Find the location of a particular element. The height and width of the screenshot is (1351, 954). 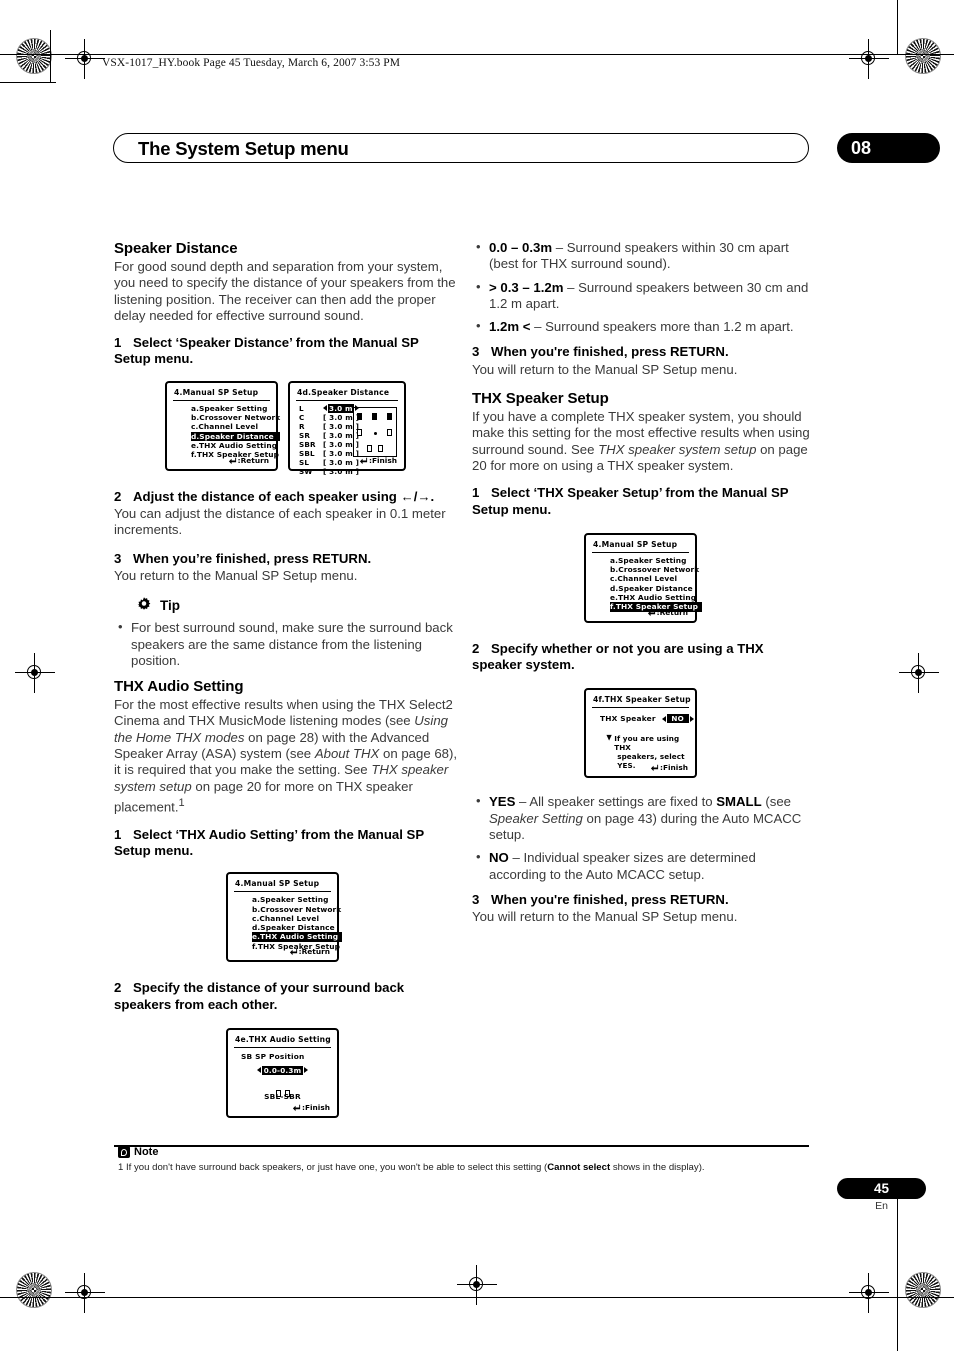

osd-speaker-distance: 4d.Speaker Distance L 3.0 m C [ 3.0 m ] is located at coordinates (347, 428).